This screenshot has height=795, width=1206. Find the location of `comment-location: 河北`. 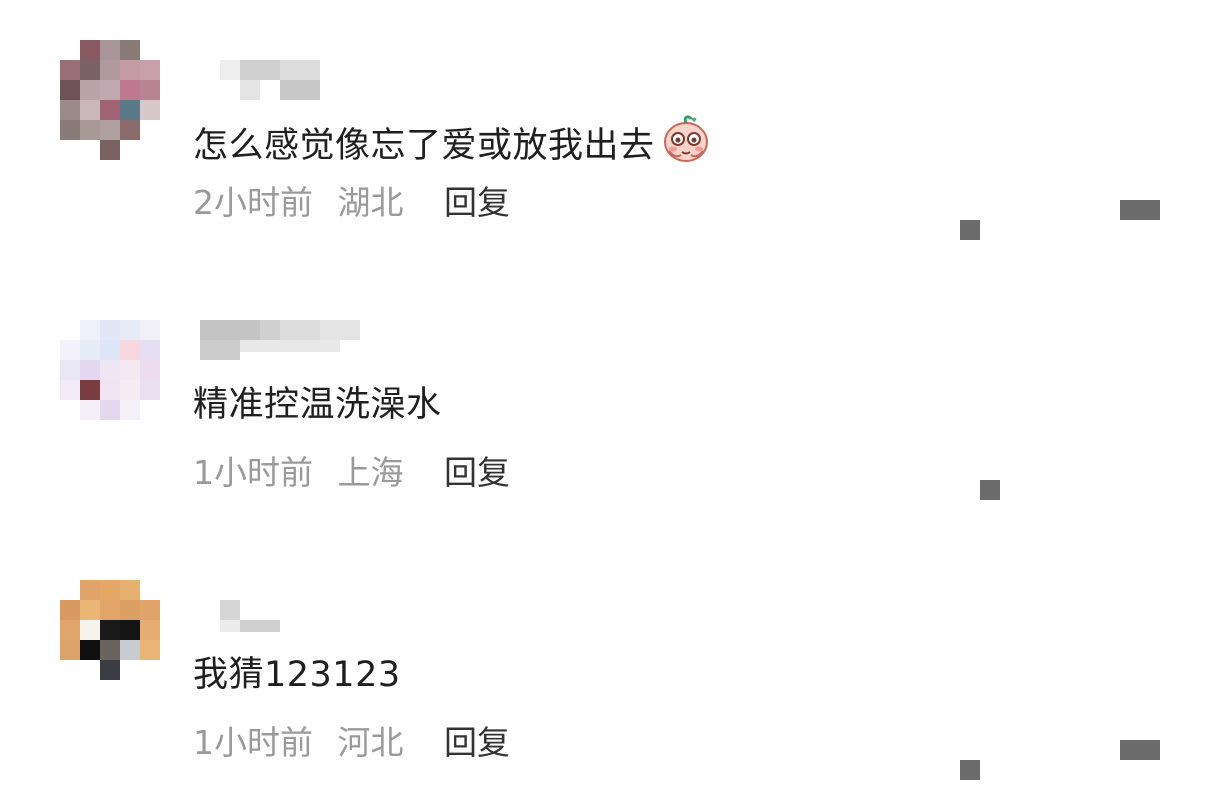

comment-location: 河北 is located at coordinates (370, 742).